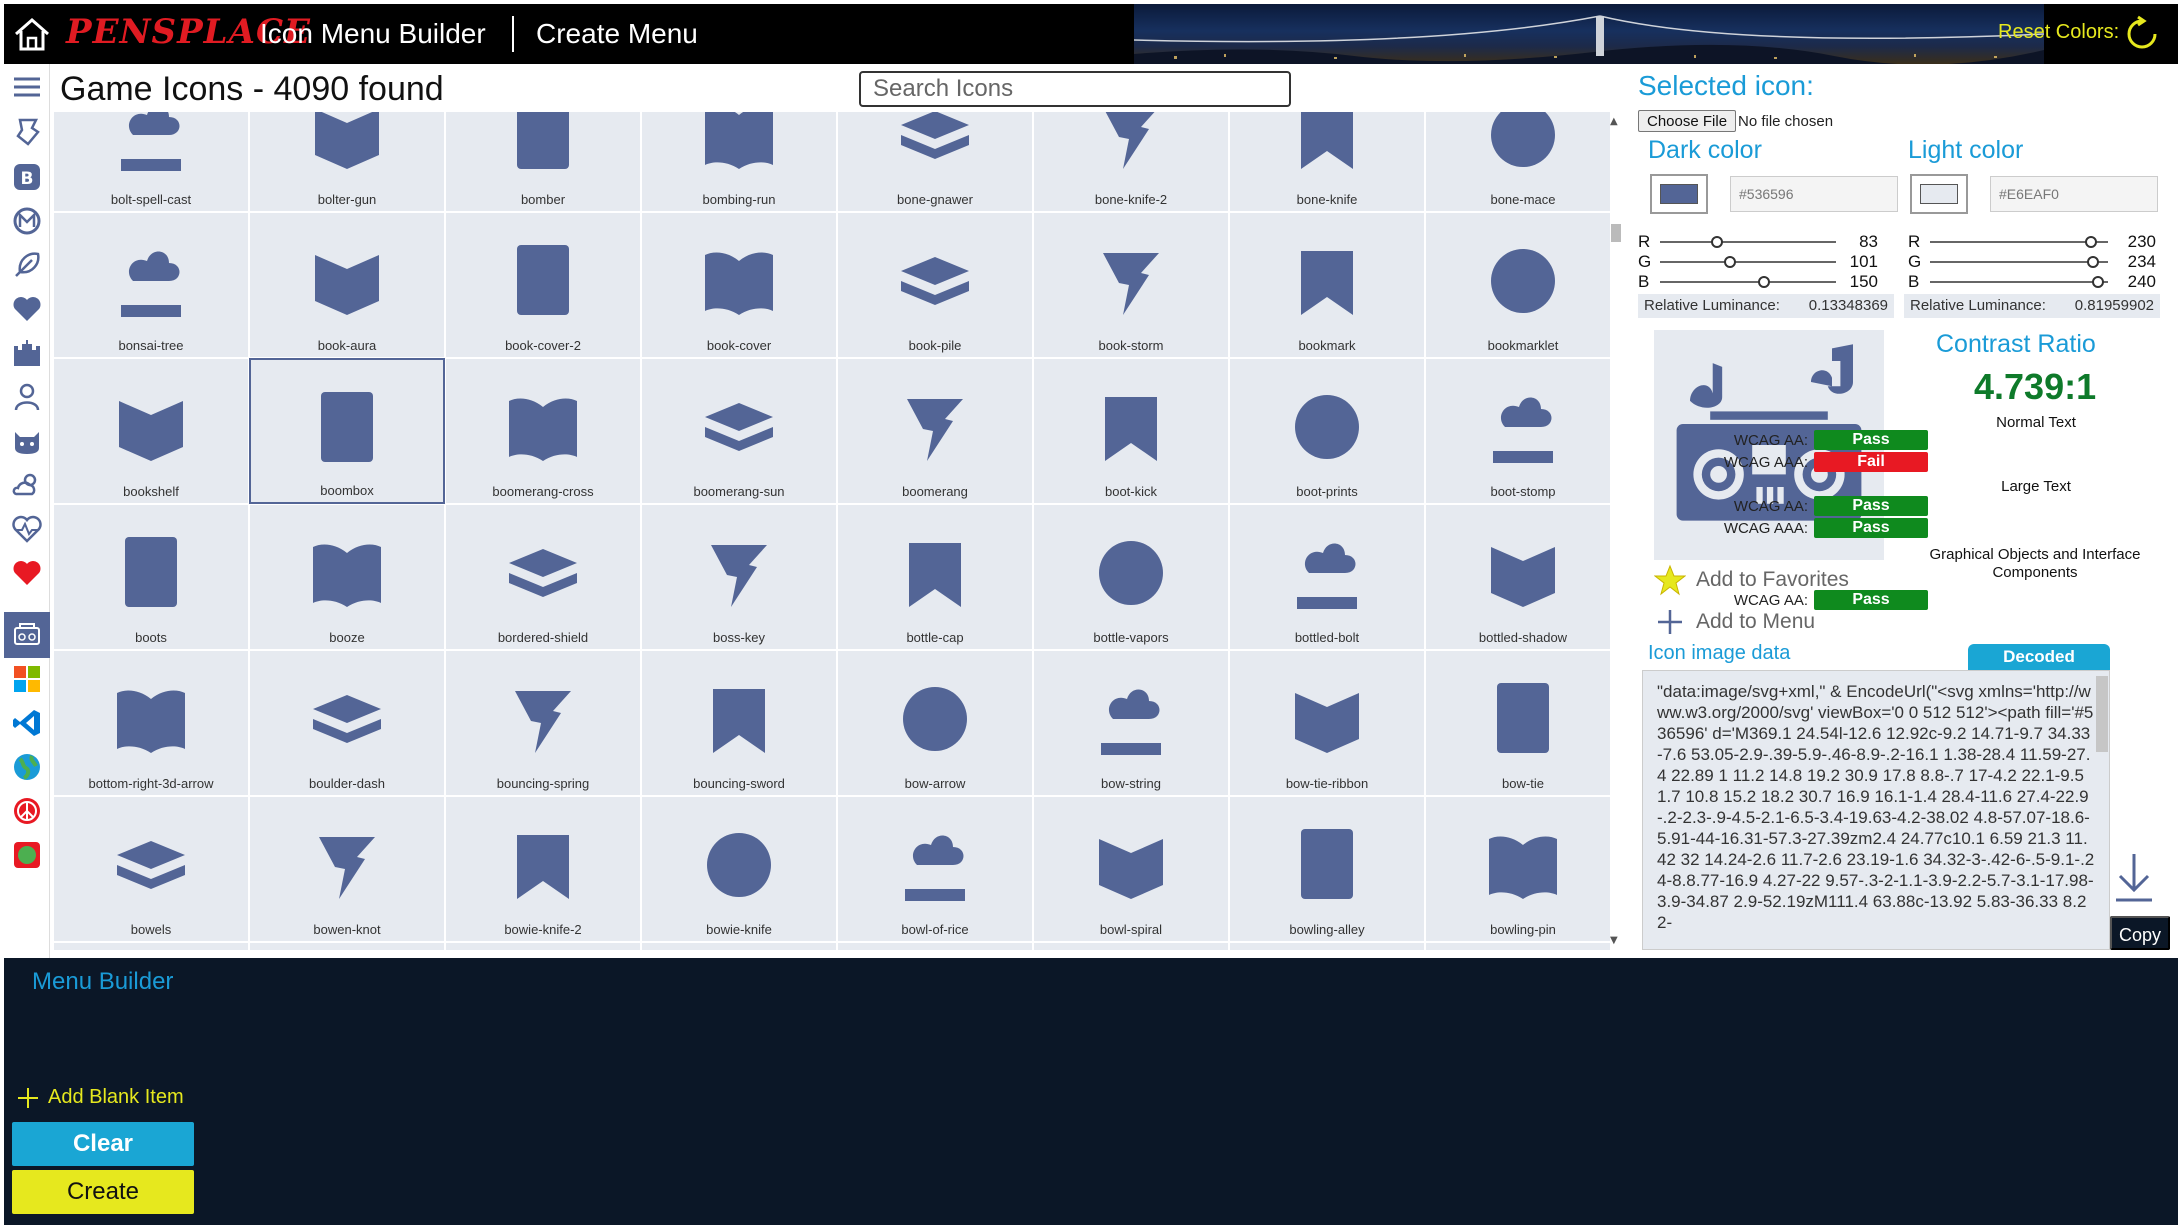 The image size is (2182, 1229). What do you see at coordinates (543, 162) in the screenshot?
I see `icon-tile-bomber: bomber` at bounding box center [543, 162].